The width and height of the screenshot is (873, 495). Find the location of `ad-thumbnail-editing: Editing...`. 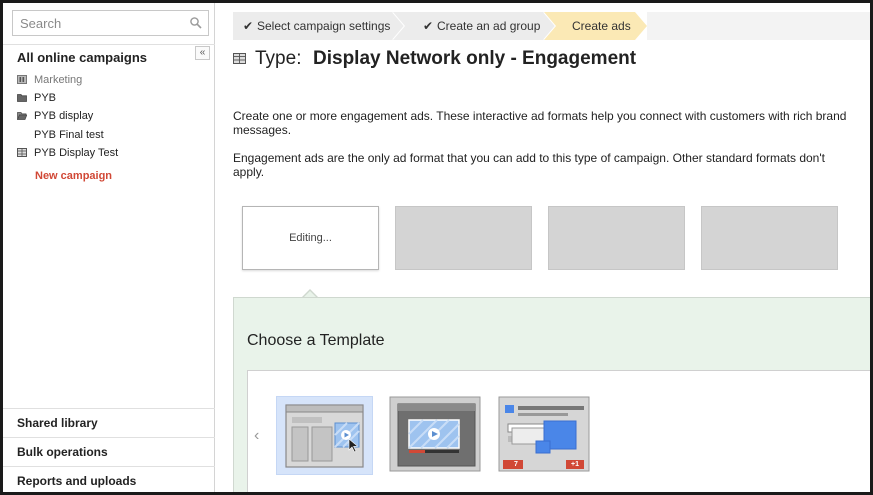

ad-thumbnail-editing: Editing... is located at coordinates (310, 238).